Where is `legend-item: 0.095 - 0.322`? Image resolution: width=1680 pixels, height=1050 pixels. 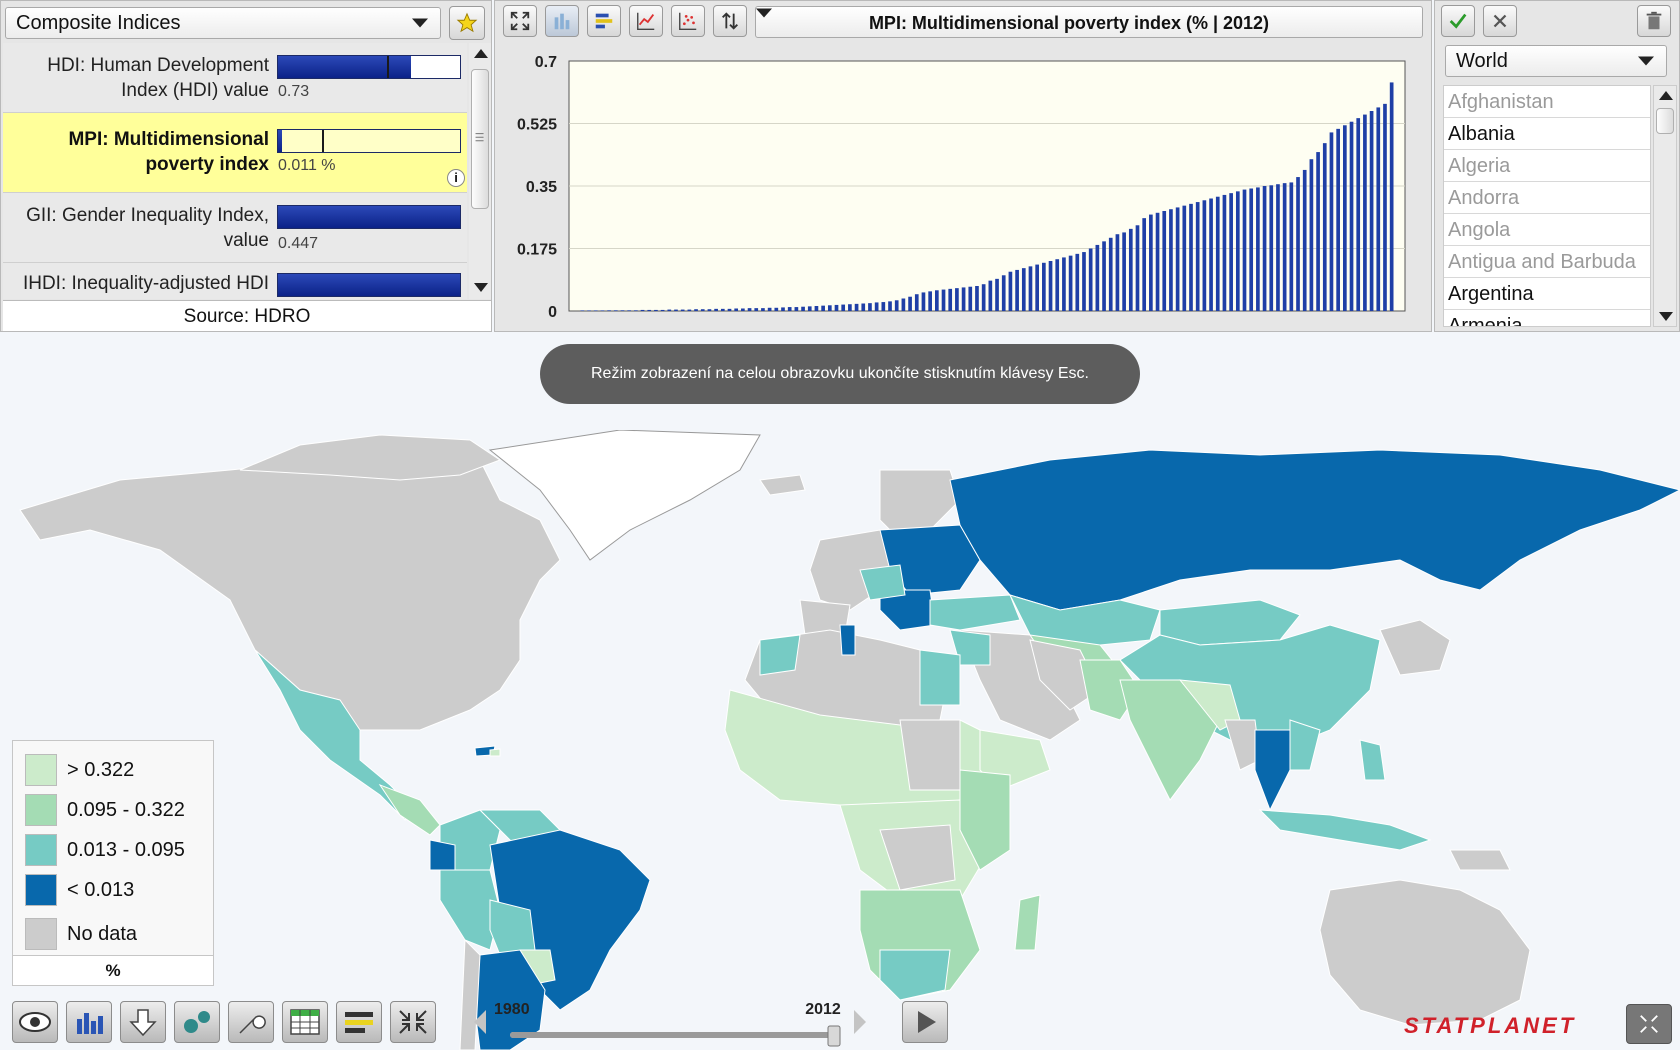 legend-item: 0.095 - 0.322 is located at coordinates (105, 810).